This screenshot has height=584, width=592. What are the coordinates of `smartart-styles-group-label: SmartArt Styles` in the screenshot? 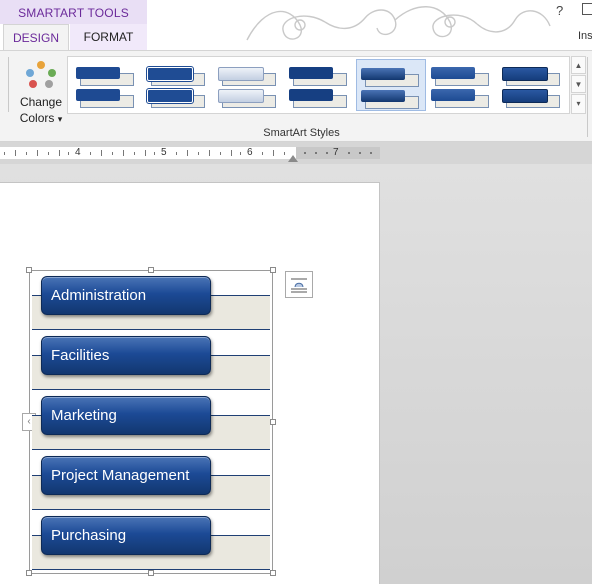 It's located at (301, 133).